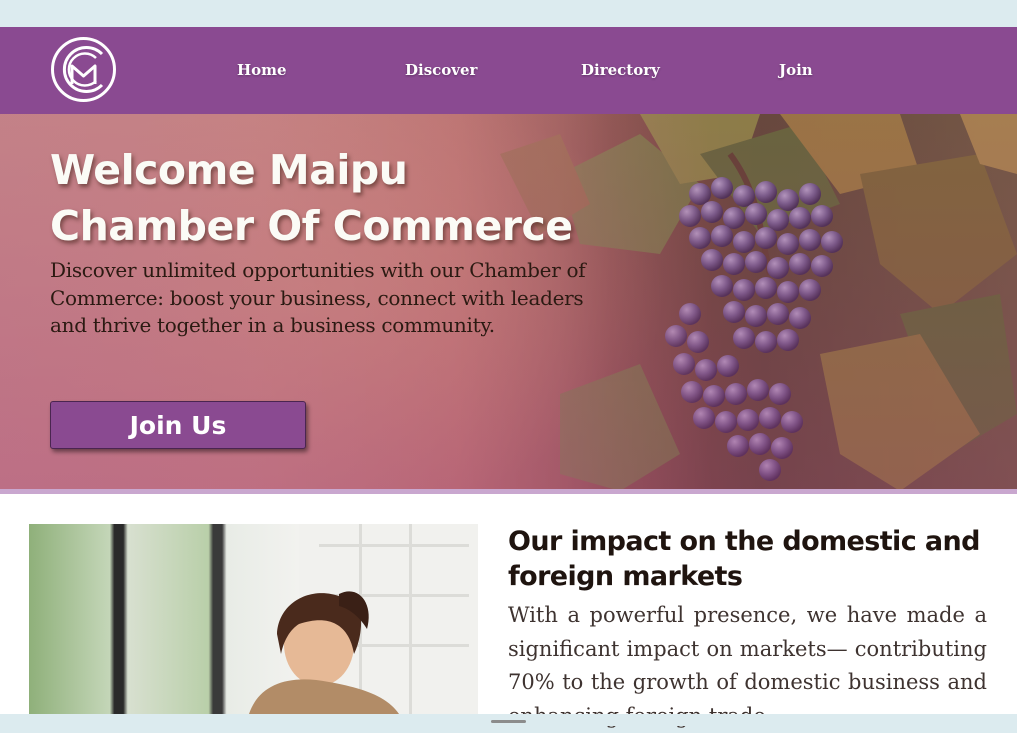 This screenshot has height=733, width=1017. What do you see at coordinates (620, 70) in the screenshot?
I see `nav-directory: Directory` at bounding box center [620, 70].